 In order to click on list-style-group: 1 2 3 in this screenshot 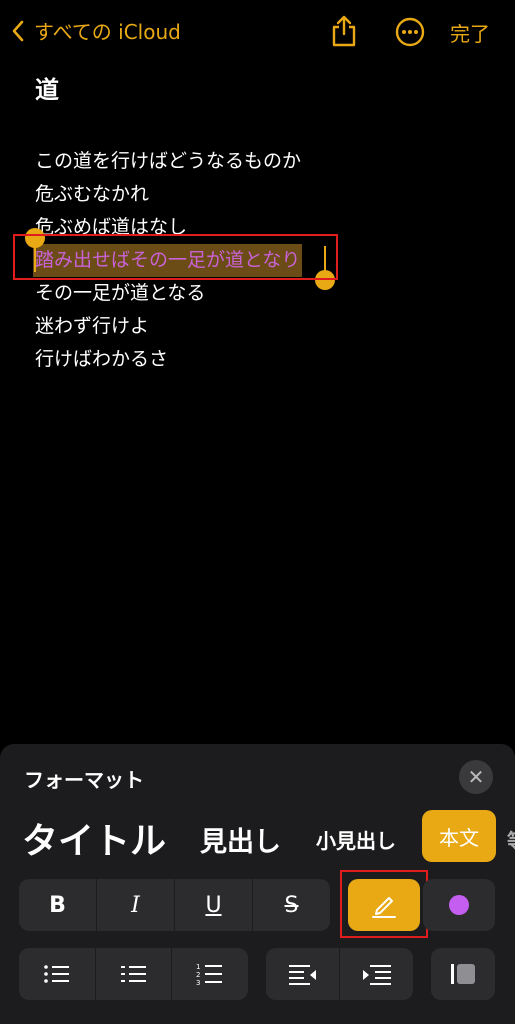, I will do `click(133, 974)`.